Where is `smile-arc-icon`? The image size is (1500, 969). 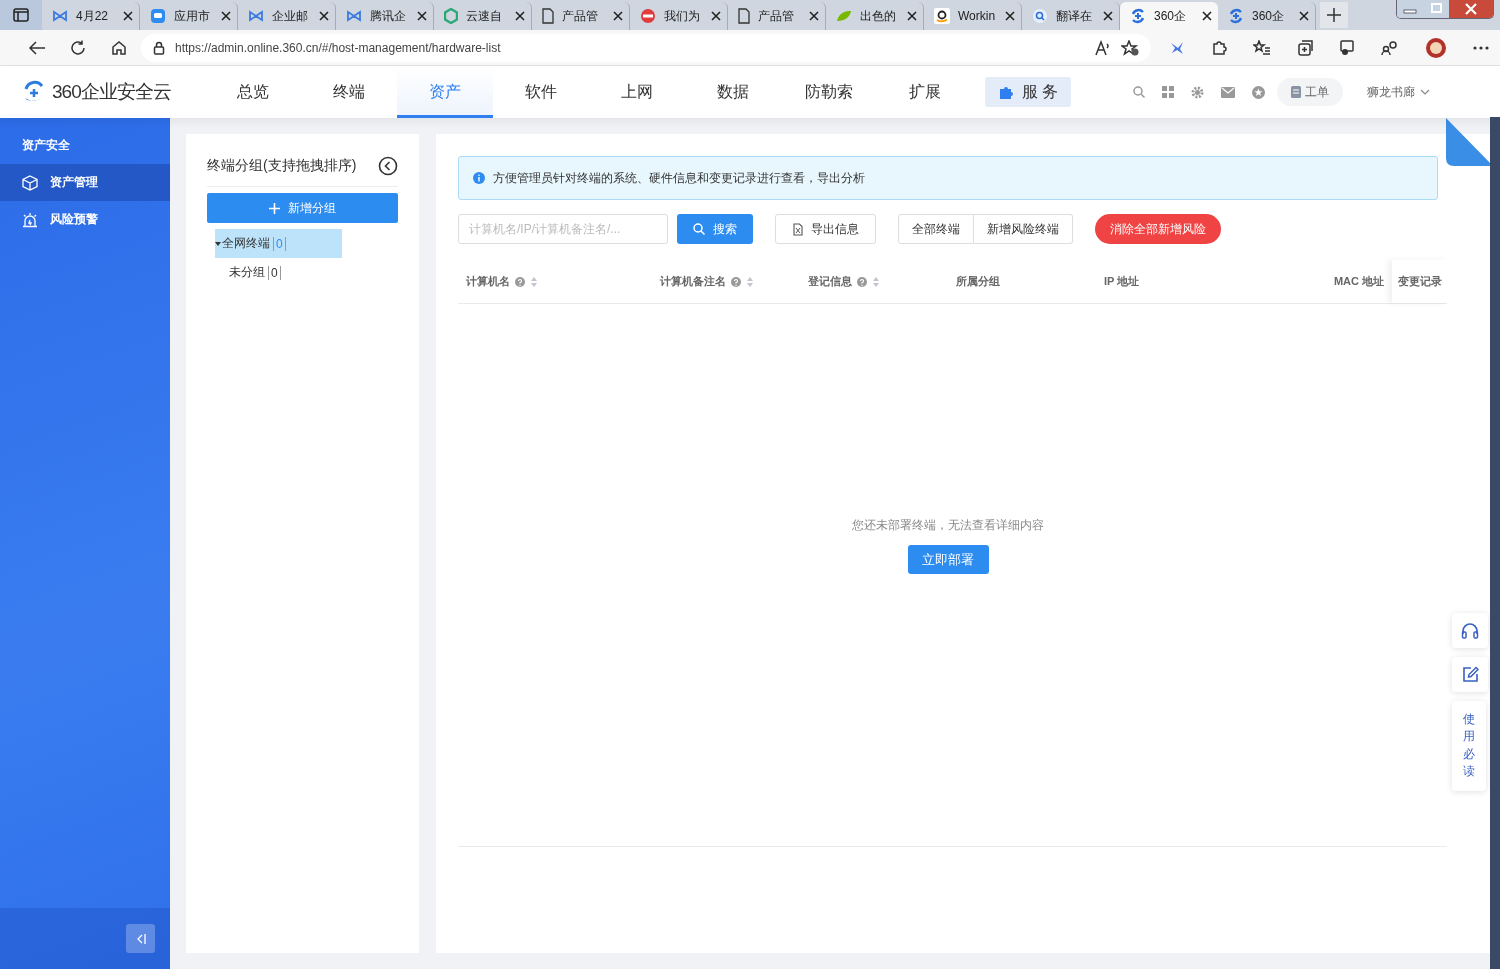
smile-arc-icon is located at coordinates (942, 16).